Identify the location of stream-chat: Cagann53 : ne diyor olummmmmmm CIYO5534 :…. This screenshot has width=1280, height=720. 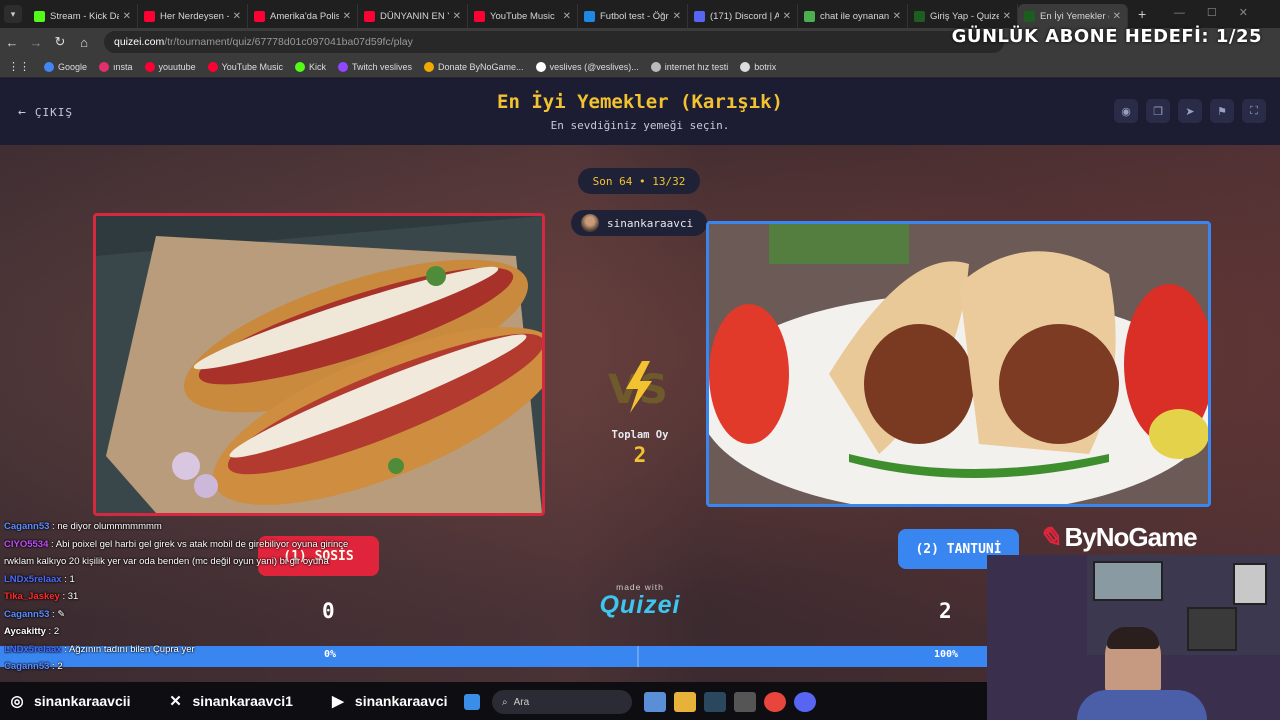
(194, 597).